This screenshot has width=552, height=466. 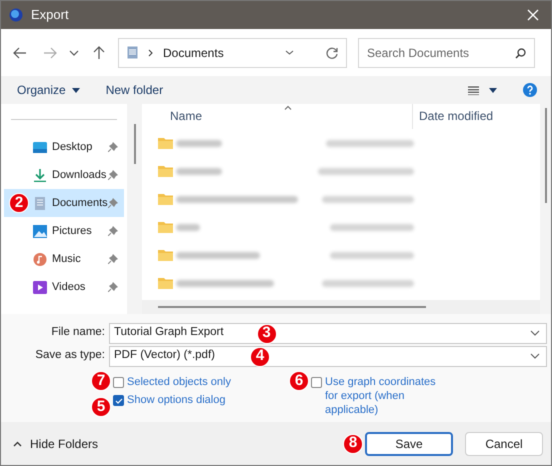 What do you see at coordinates (64, 287) in the screenshot?
I see `sidebar-item: Videos` at bounding box center [64, 287].